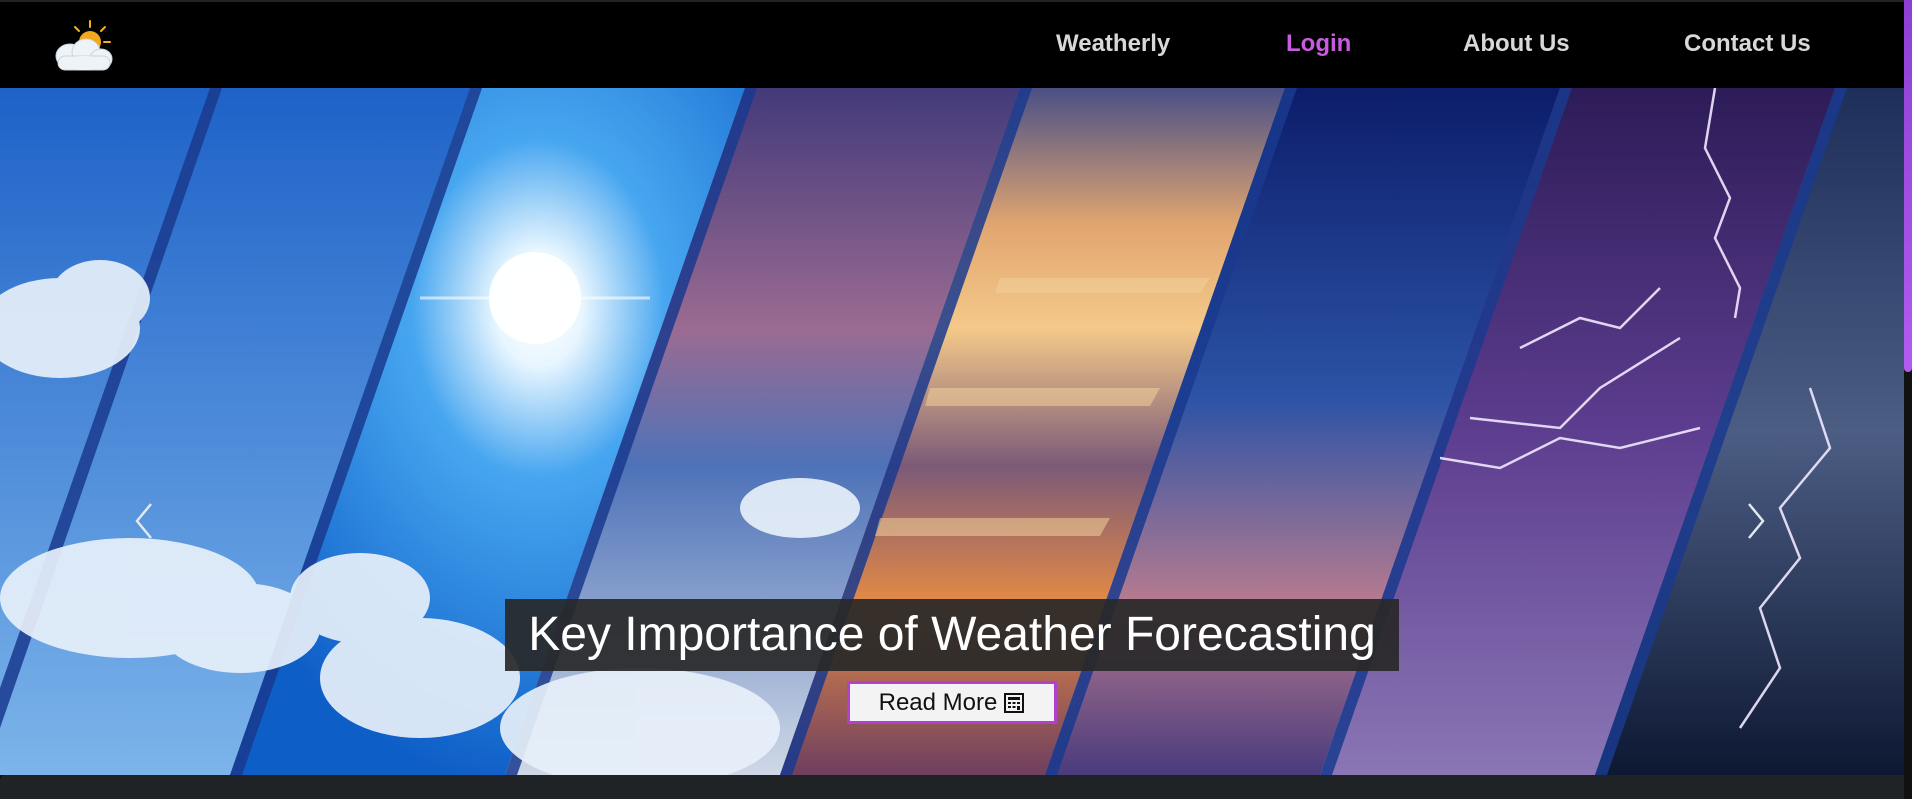 The width and height of the screenshot is (1912, 799). Describe the element at coordinates (1516, 44) in the screenshot. I see `nav-link-about-us: About Us` at that location.